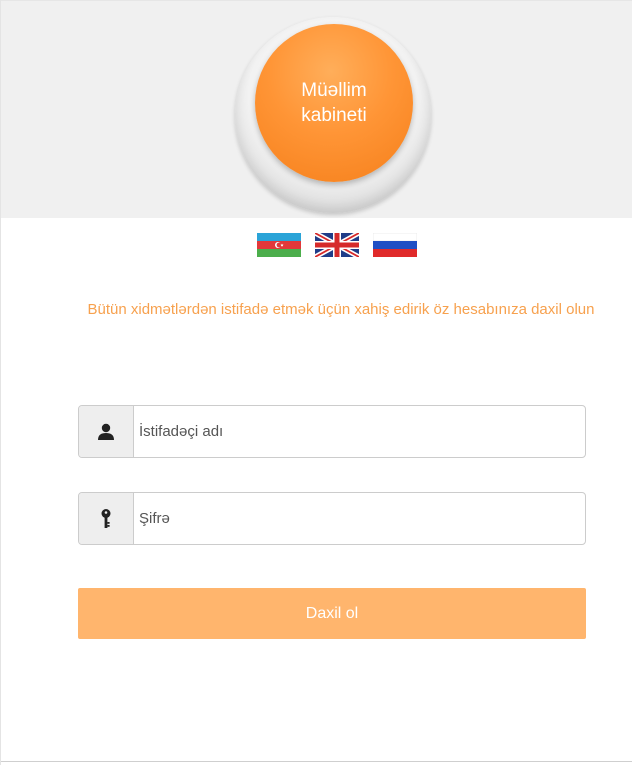 Image resolution: width=632 pixels, height=765 pixels. I want to click on password-addon, so click(106, 518).